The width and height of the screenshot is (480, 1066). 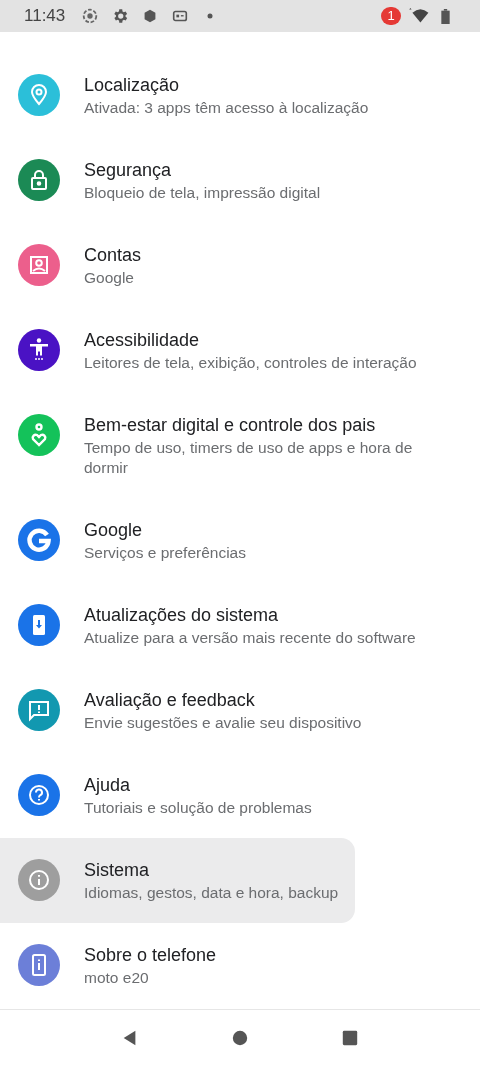 What do you see at coordinates (230, 425) in the screenshot?
I see `item-title: Bem-estar digital e controle dos pais` at bounding box center [230, 425].